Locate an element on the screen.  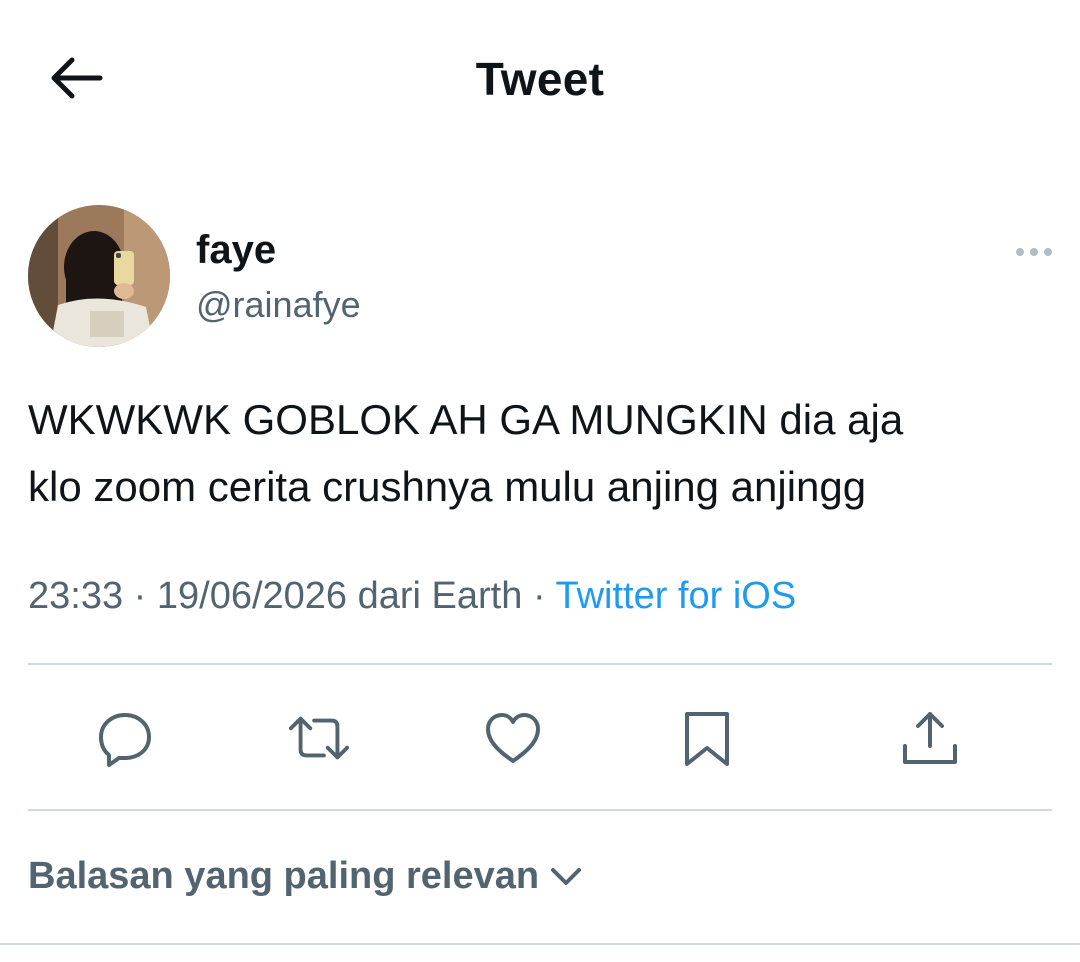
retweet-icon is located at coordinates (319, 738).